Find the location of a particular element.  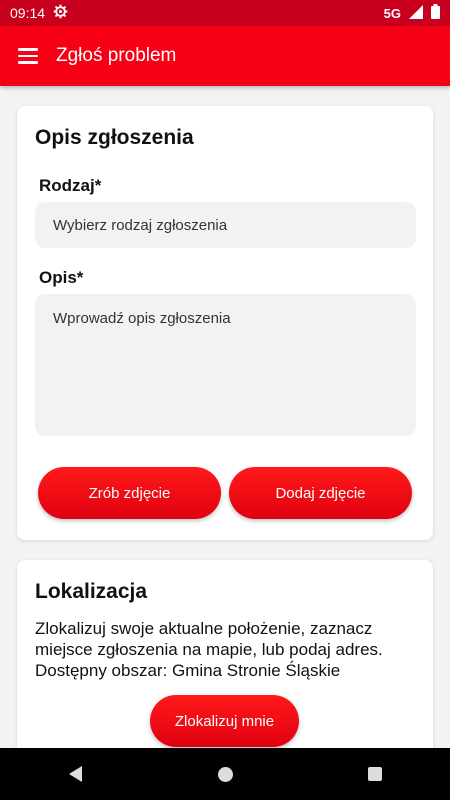

status-bar-right: 5G is located at coordinates (412, 13).